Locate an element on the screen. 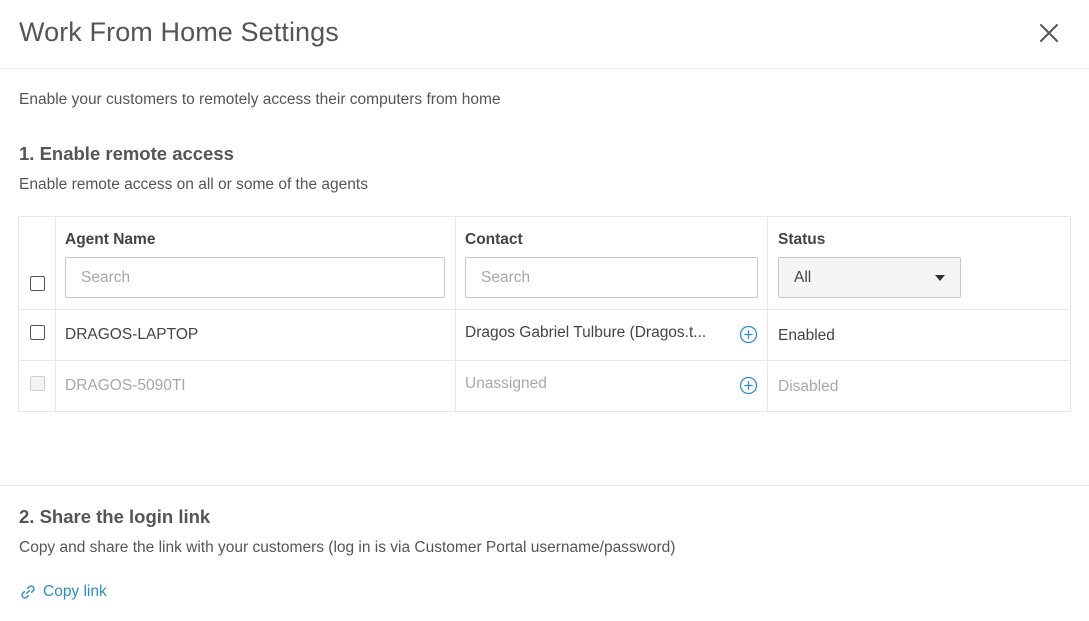 The width and height of the screenshot is (1089, 621). contact-cell: Unassigned is located at coordinates (506, 383).